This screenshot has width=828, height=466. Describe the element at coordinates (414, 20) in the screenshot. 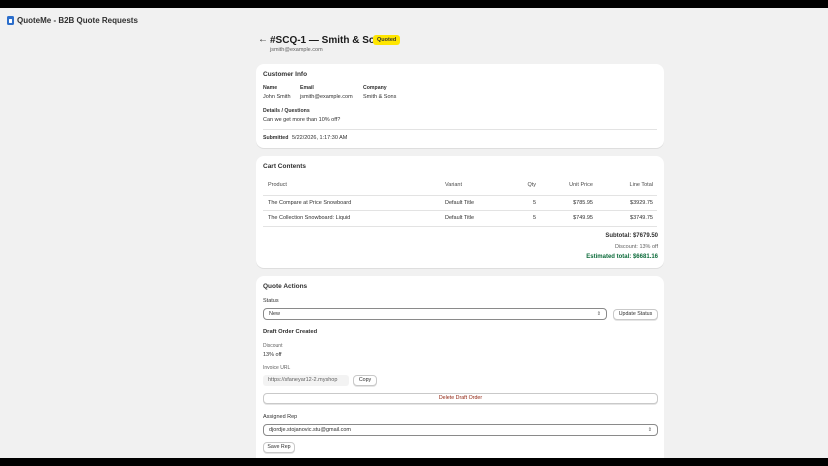

I see `app-topbar: QuoteMe - B2B Quote Requests` at that location.